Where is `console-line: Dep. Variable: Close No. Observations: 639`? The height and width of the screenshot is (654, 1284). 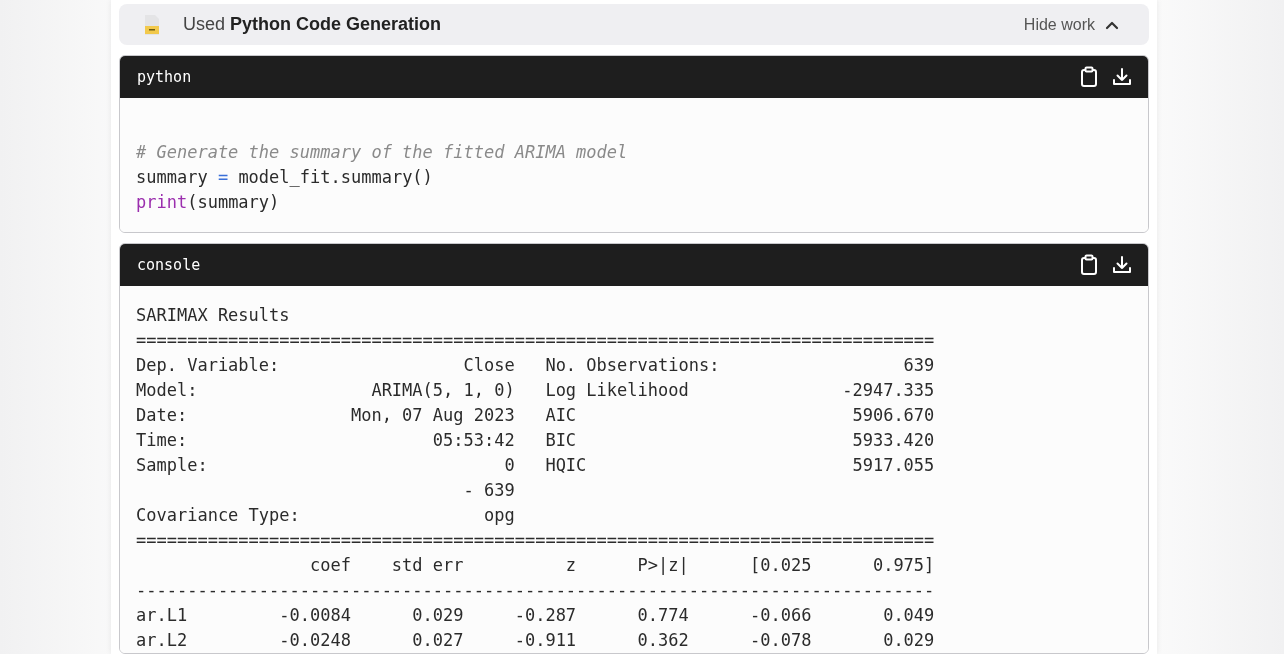 console-line: Dep. Variable: Close No. Observations: 639 is located at coordinates (536, 365).